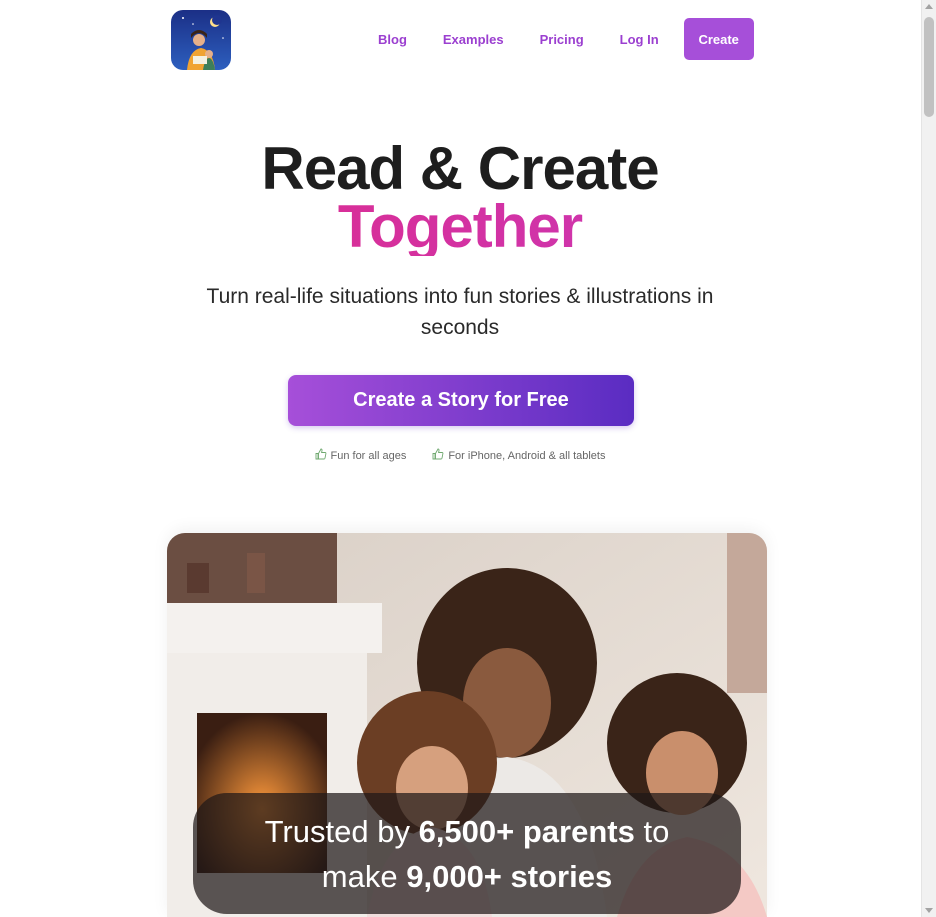  I want to click on feature-label: Fun for all ages, so click(368, 455).